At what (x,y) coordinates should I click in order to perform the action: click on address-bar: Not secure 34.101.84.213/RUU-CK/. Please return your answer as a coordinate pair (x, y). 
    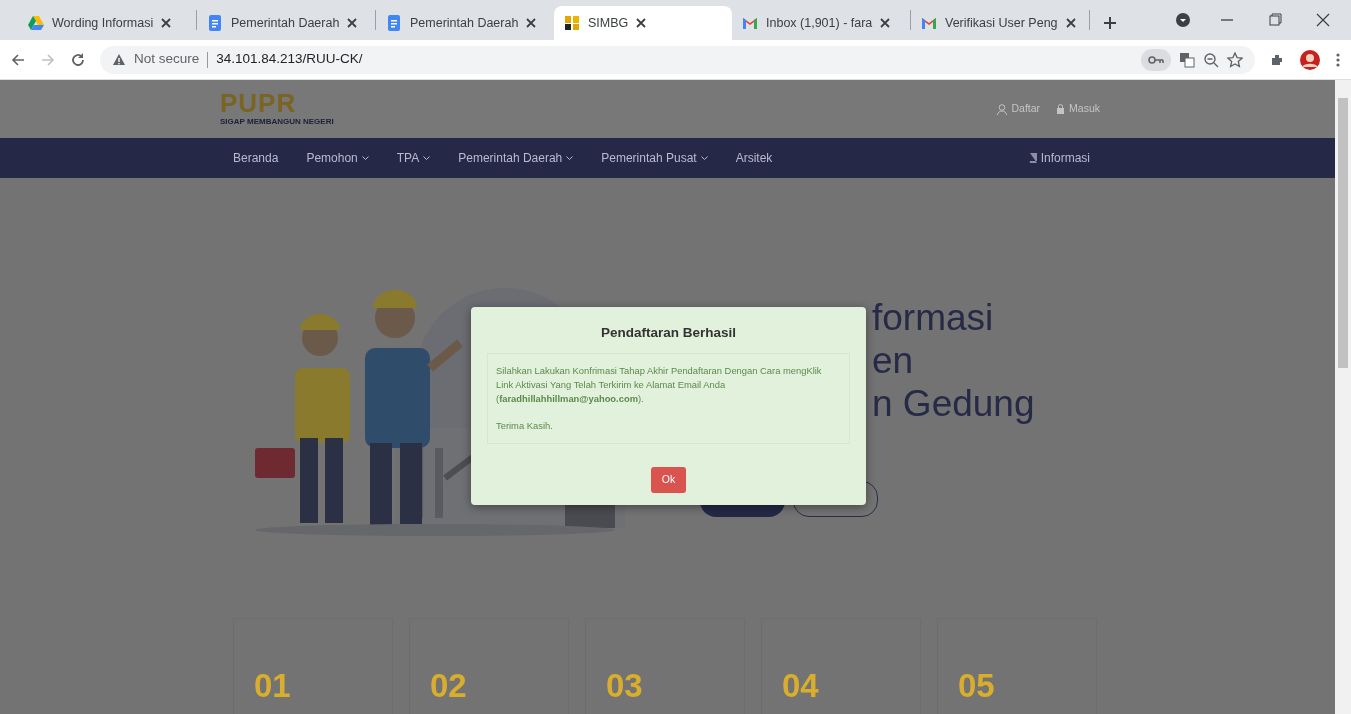
    Looking at the image, I should click on (677, 59).